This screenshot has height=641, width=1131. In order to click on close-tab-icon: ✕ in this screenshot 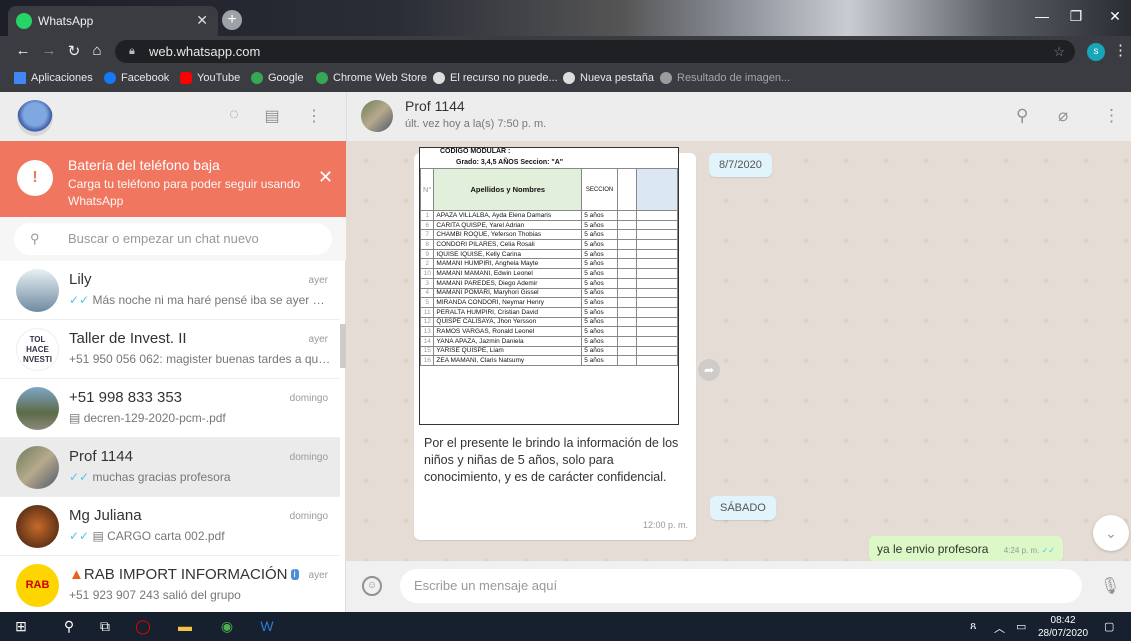, I will do `click(202, 20)`.